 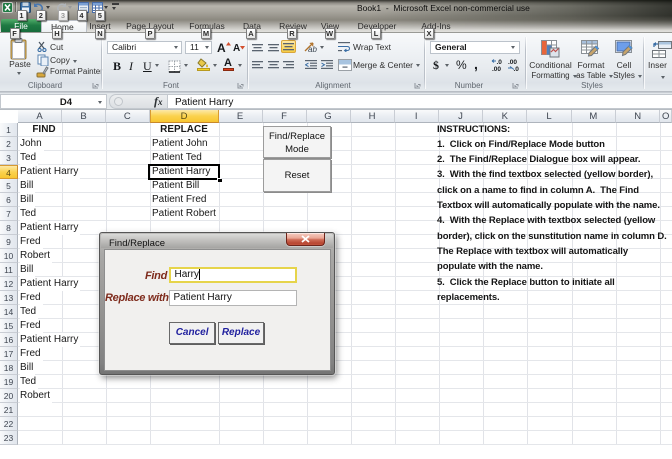 What do you see at coordinates (496, 68) in the screenshot?
I see `svg-text: .00` at bounding box center [496, 68].